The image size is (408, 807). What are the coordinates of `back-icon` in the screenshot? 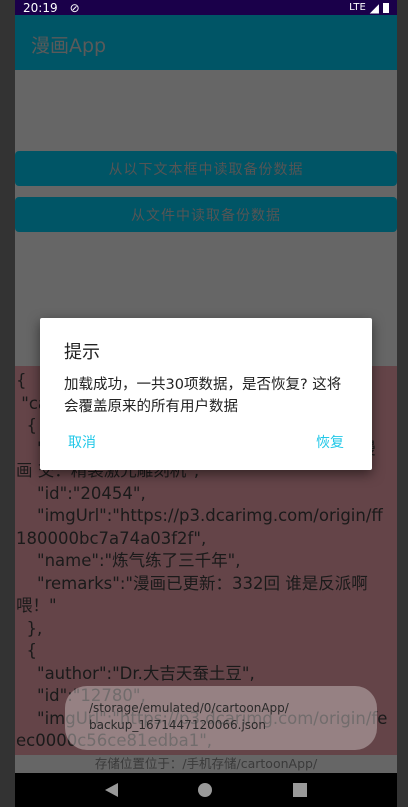 It's located at (112, 790).